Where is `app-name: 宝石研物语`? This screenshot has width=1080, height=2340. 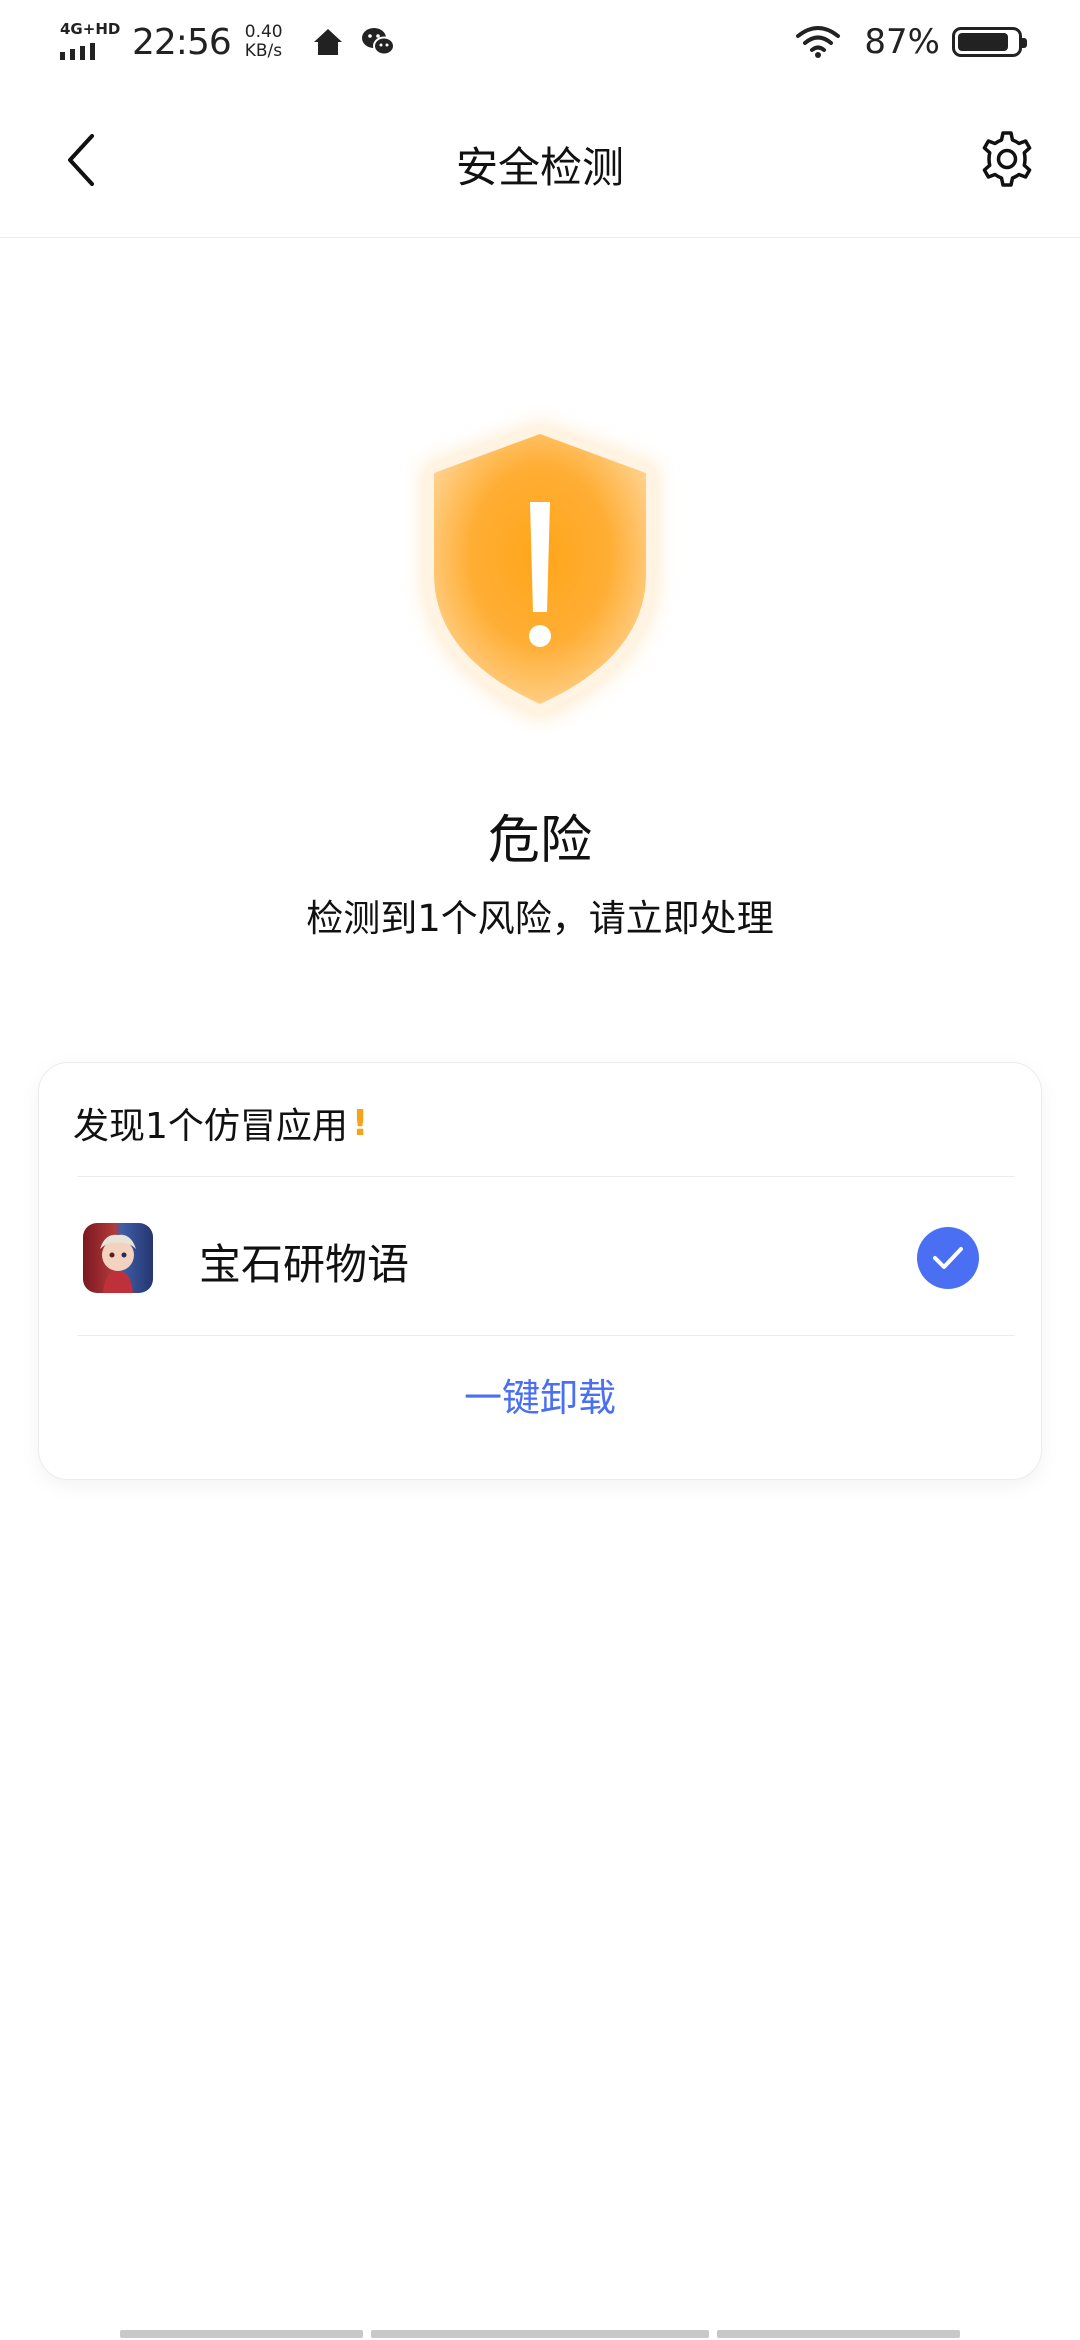 app-name: 宝石研物语 is located at coordinates (304, 1264).